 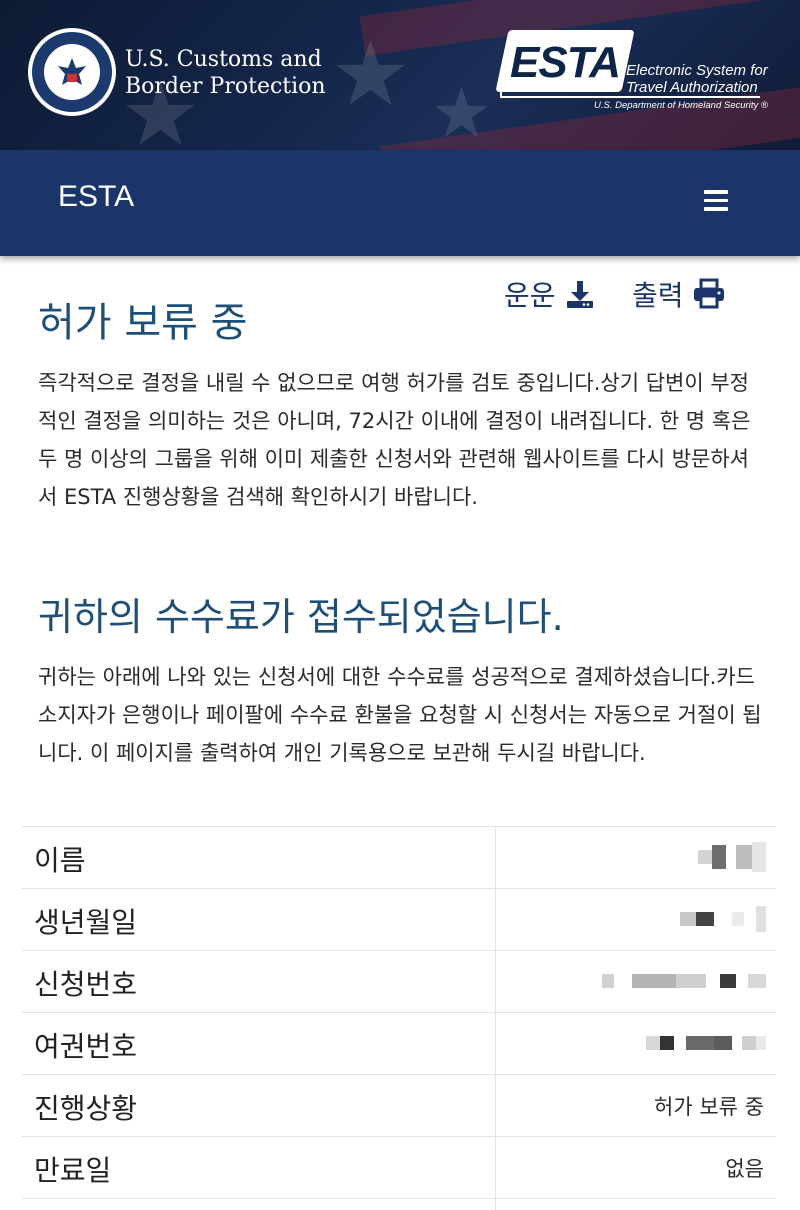 I want to click on details-row-status: 진행상황 허가 보류 중, so click(x=399, y=1106).